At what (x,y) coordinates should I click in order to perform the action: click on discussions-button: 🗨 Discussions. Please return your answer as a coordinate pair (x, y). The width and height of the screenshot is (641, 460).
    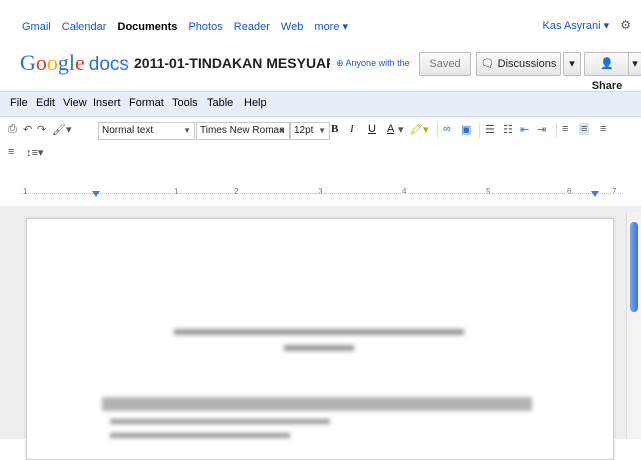
    Looking at the image, I should click on (518, 64).